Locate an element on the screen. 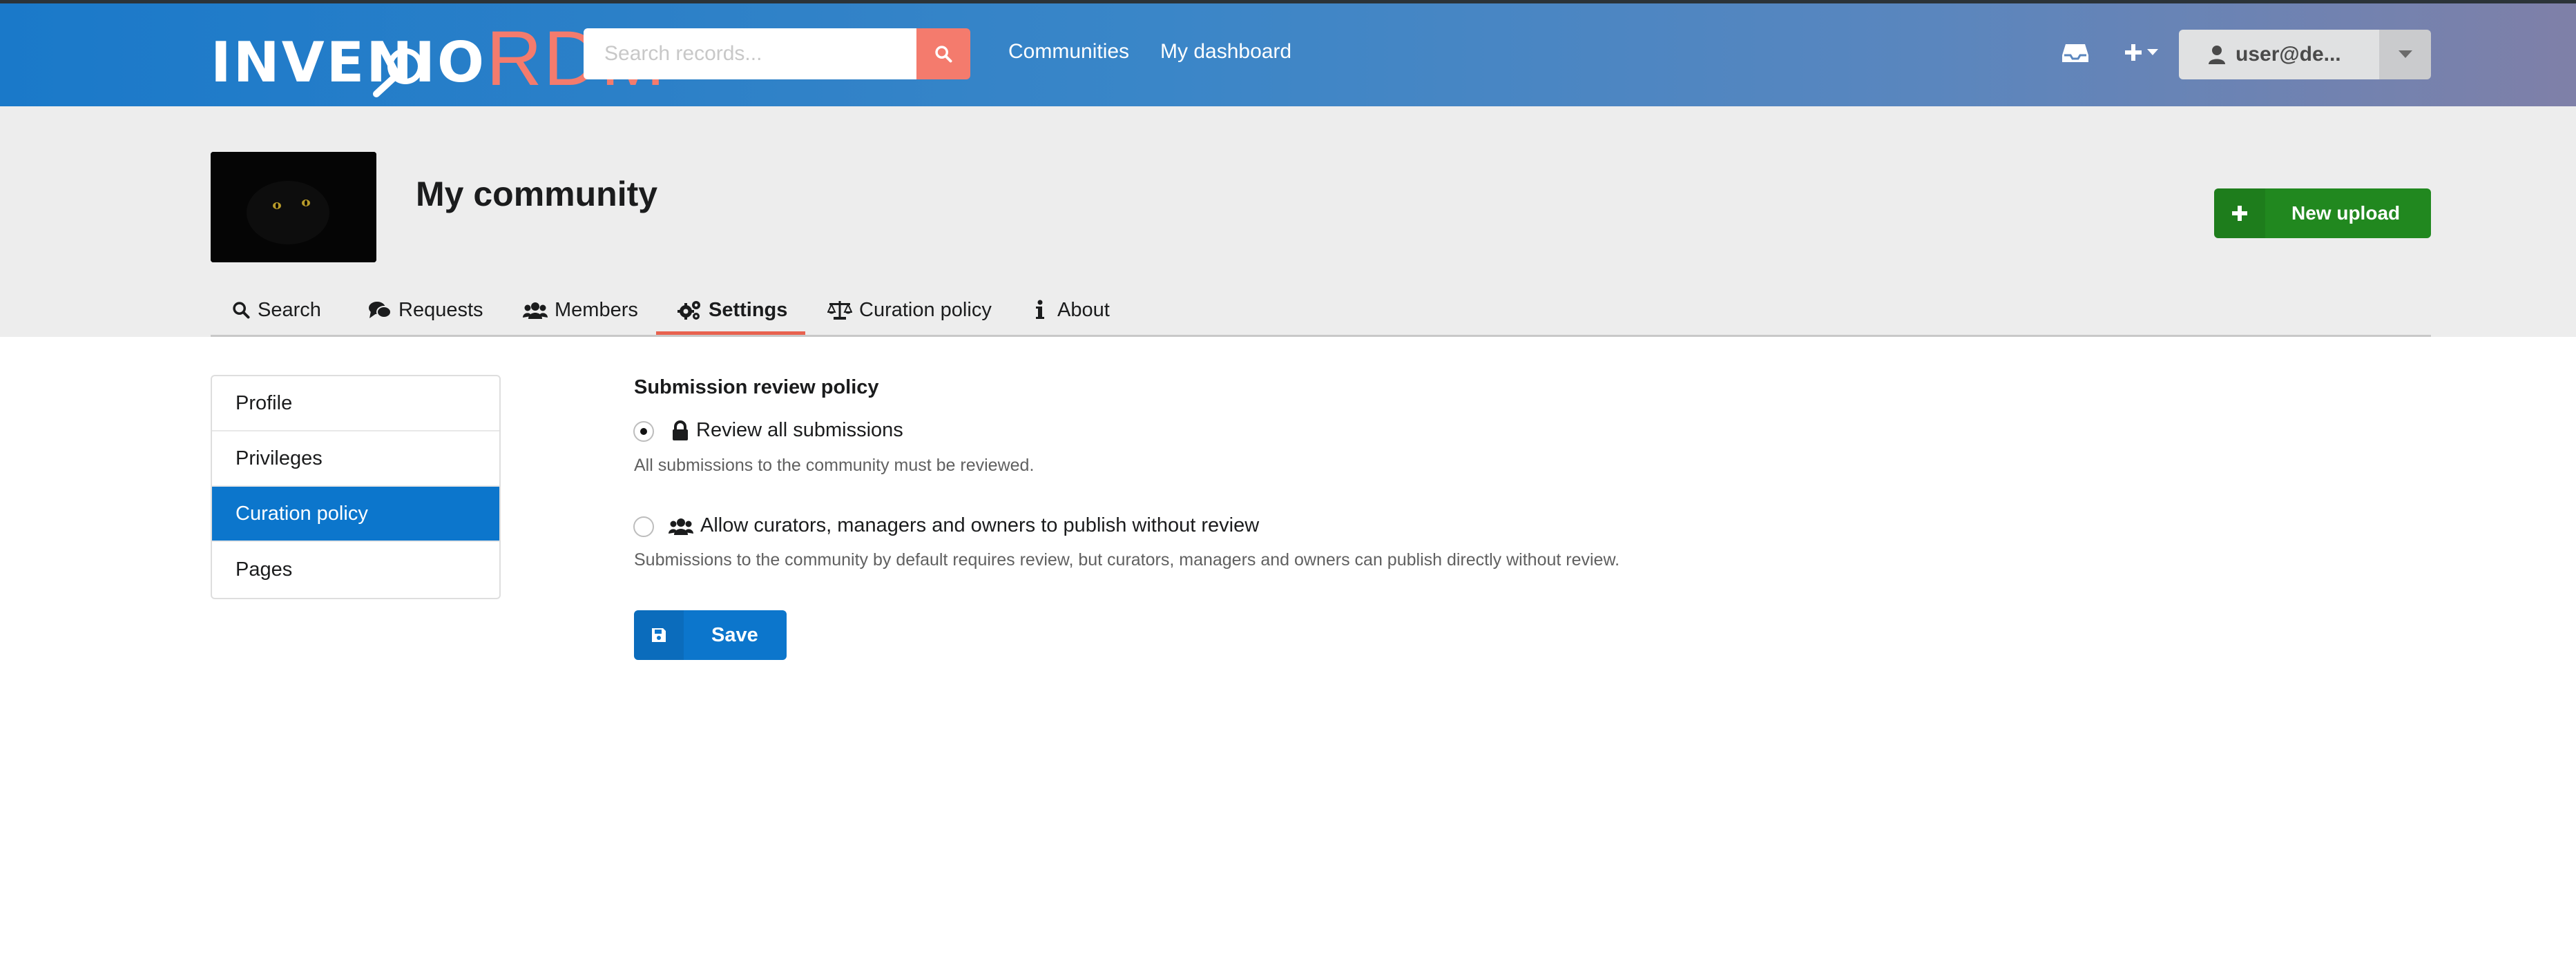  search-button is located at coordinates (943, 53).